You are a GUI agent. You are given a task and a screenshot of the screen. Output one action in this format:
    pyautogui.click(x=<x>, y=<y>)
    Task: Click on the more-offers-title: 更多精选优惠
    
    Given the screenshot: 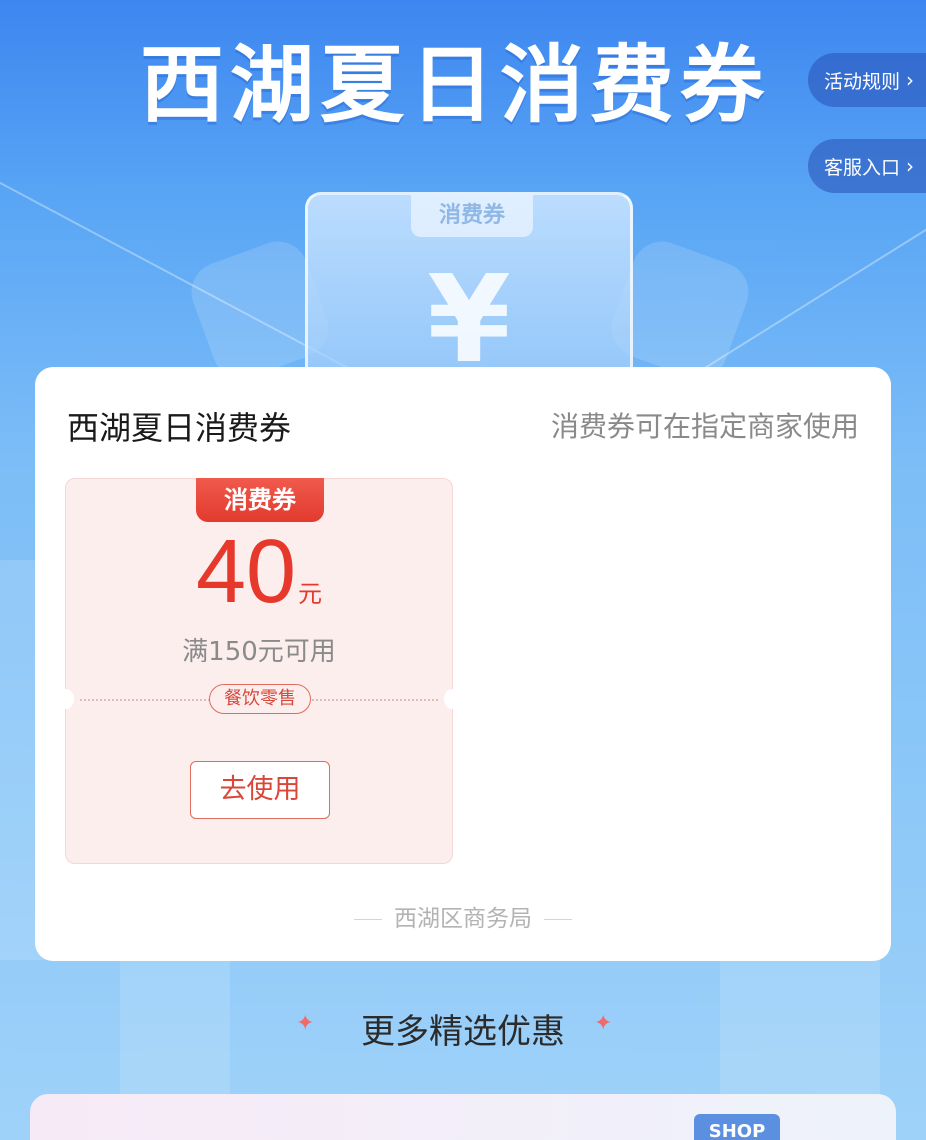 What is the action you would take?
    pyautogui.click(x=463, y=1032)
    